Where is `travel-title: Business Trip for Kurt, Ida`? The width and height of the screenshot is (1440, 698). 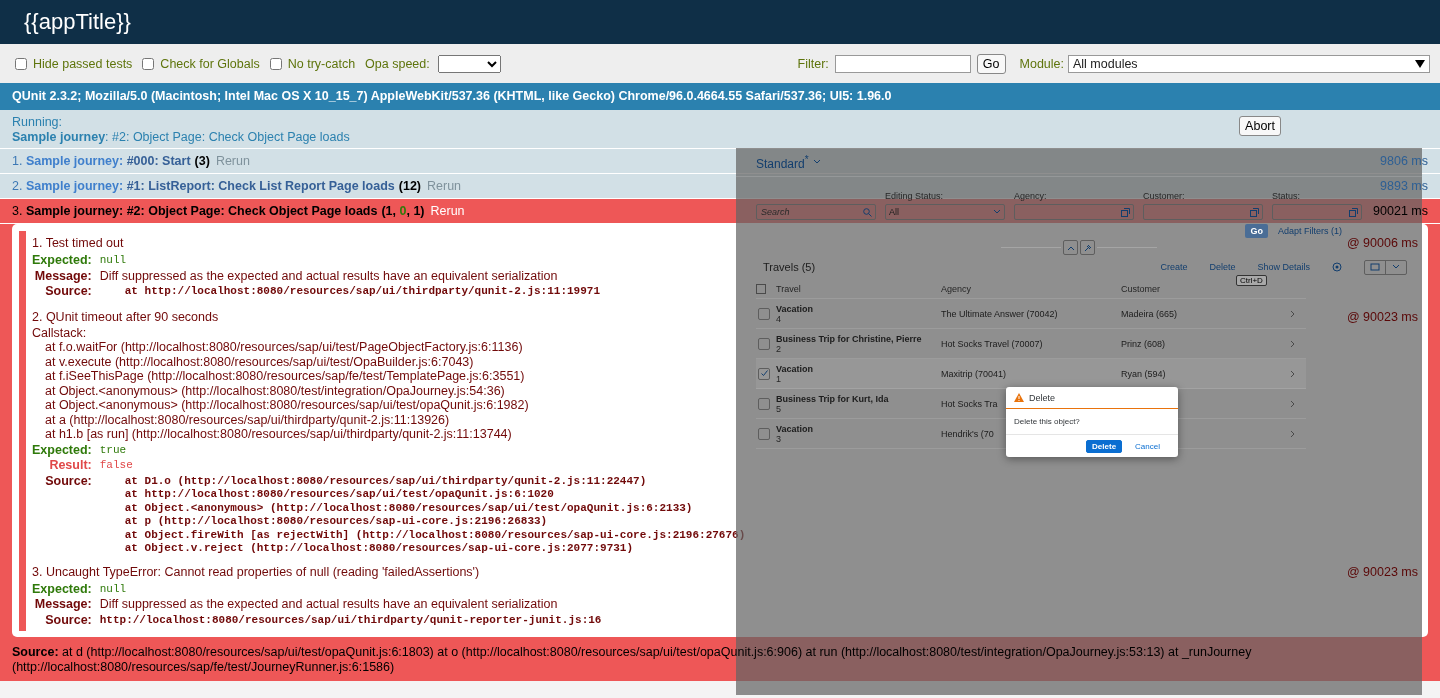 travel-title: Business Trip for Kurt, Ida is located at coordinates (833, 398).